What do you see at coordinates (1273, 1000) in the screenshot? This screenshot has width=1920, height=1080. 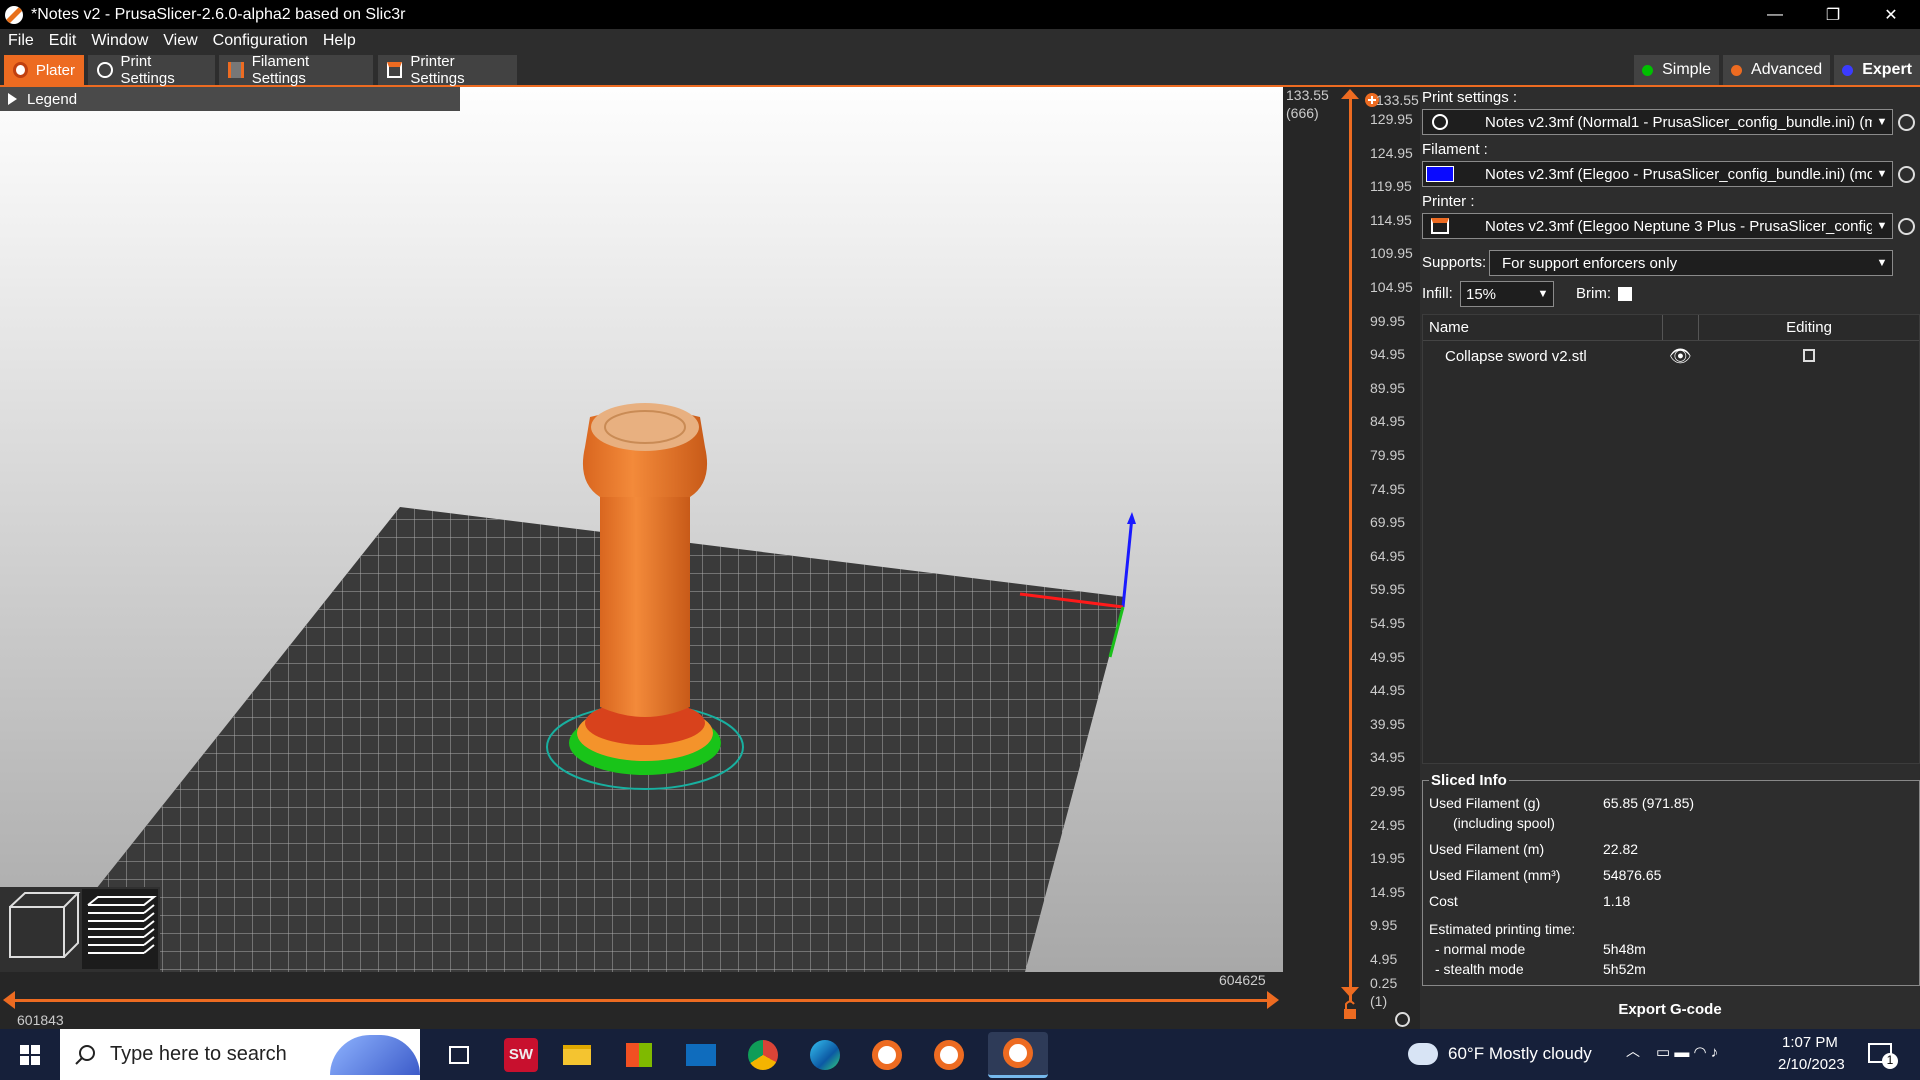 I see `slider-right-thumb` at bounding box center [1273, 1000].